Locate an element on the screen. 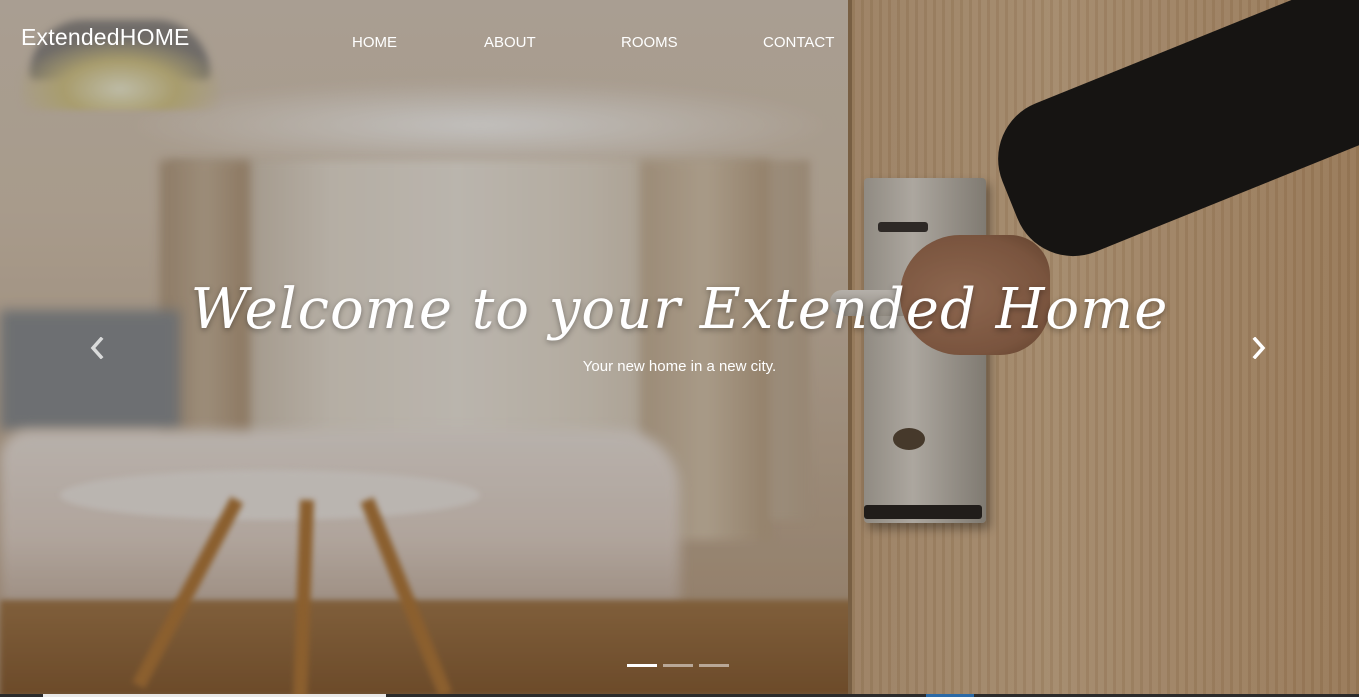 The height and width of the screenshot is (697, 1359). carousel-prev-button is located at coordinates (97, 348).